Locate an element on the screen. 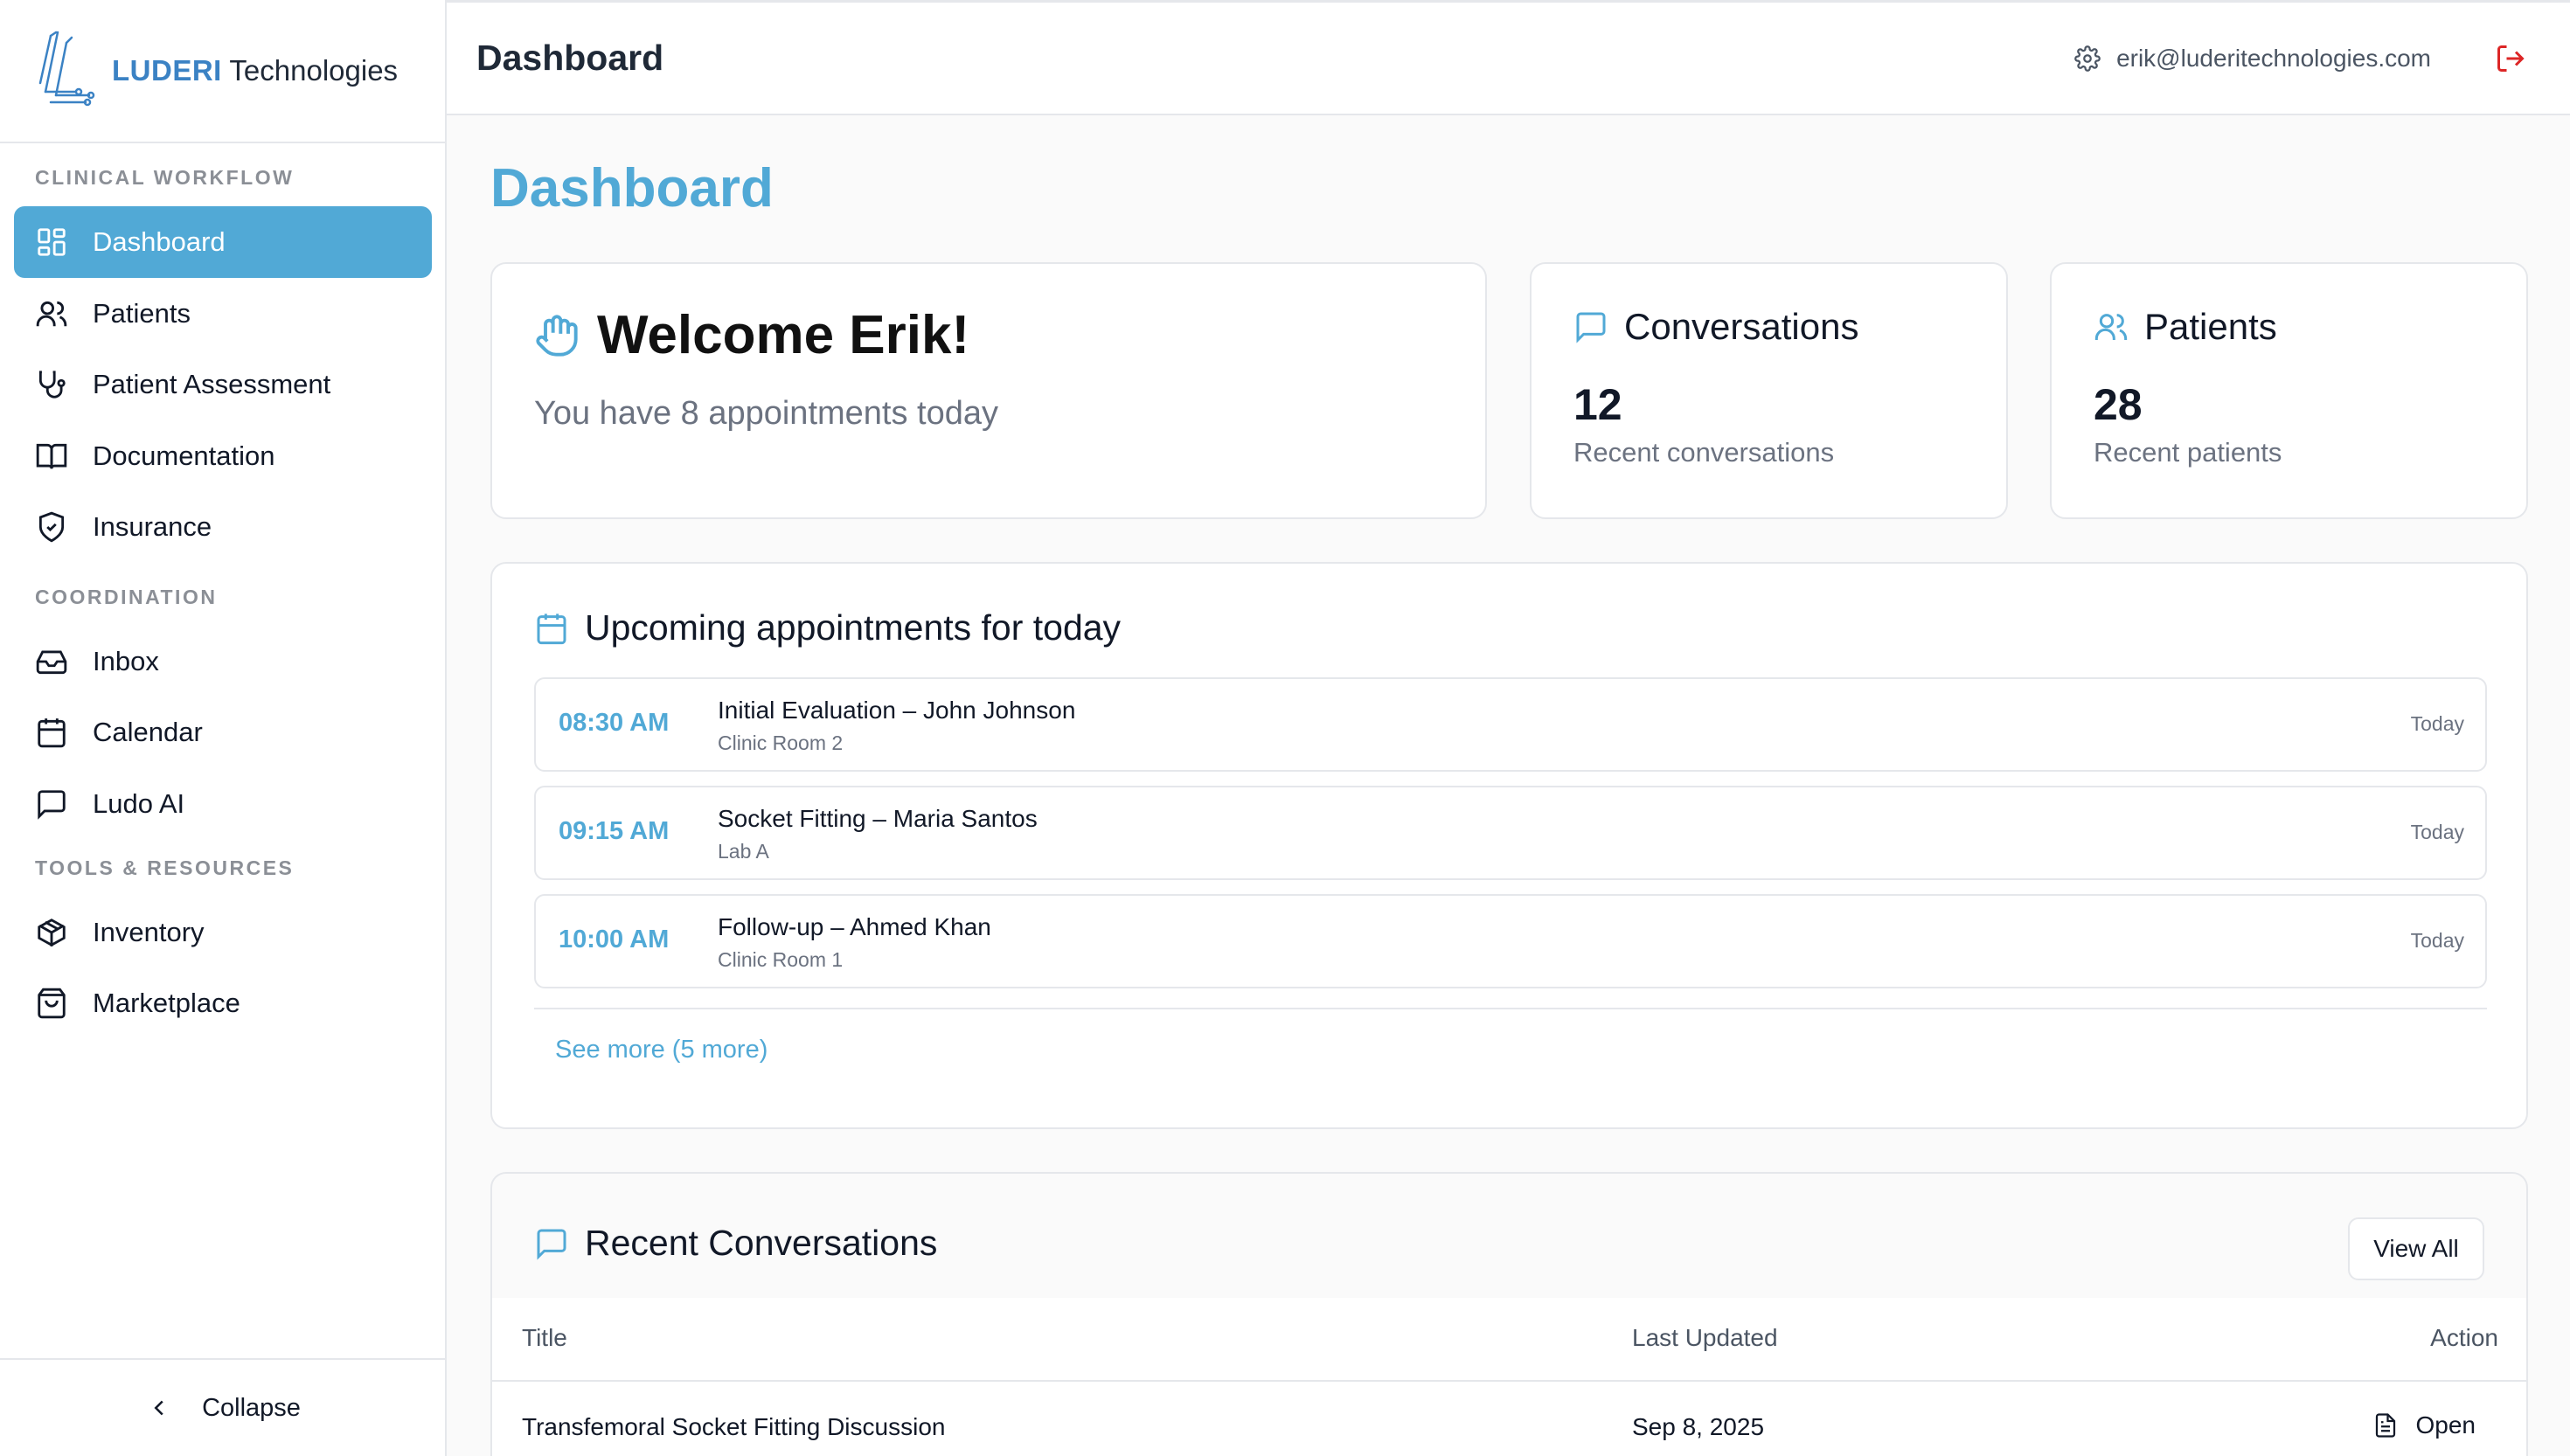  stat-label: Recent patients is located at coordinates (2188, 452).